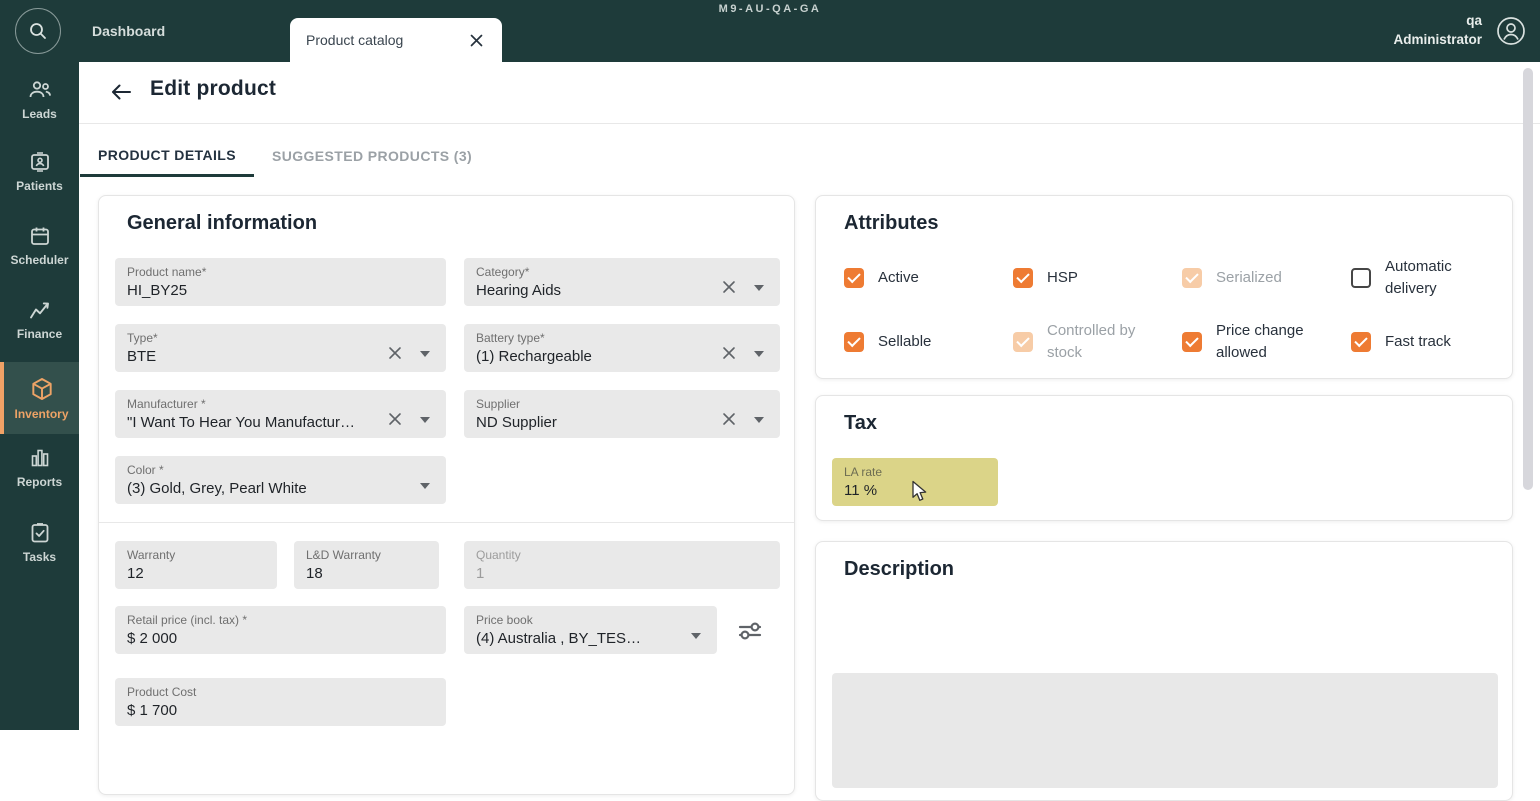 The image size is (1540, 801). What do you see at coordinates (135, 573) in the screenshot?
I see `field-value: 12` at bounding box center [135, 573].